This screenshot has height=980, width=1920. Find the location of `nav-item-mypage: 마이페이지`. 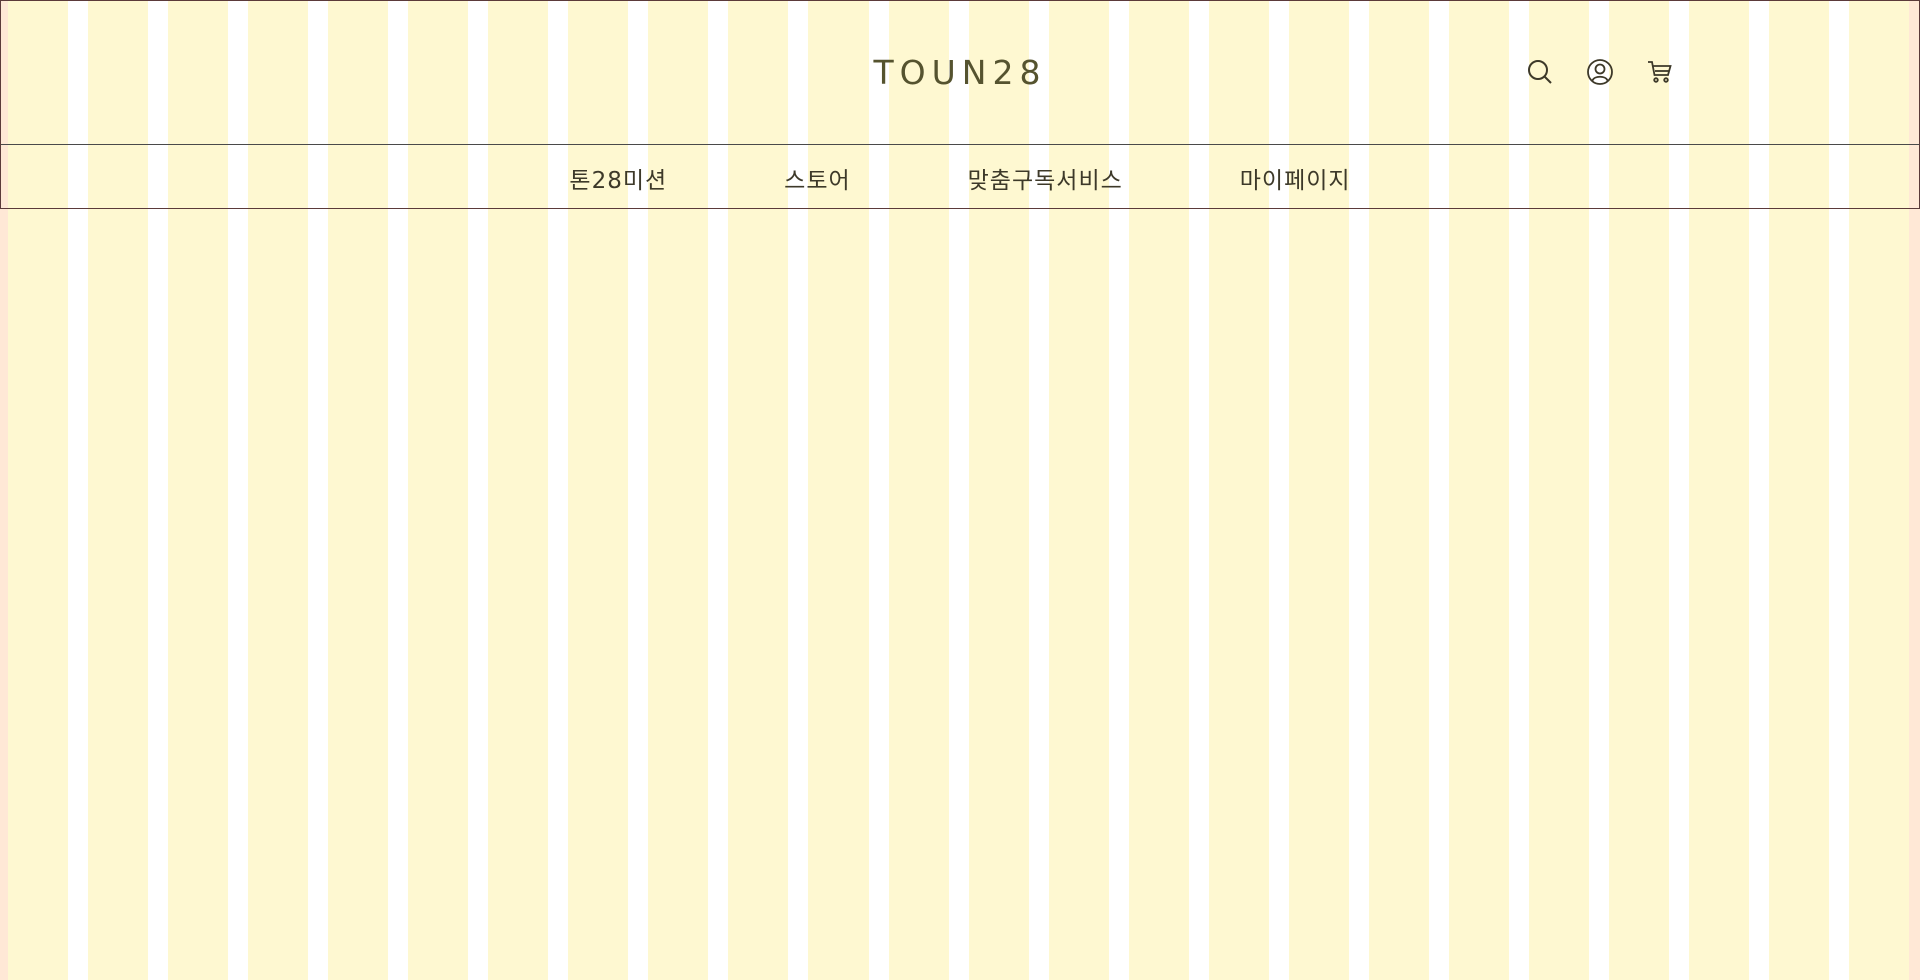

nav-item-mypage: 마이페이지 is located at coordinates (1295, 177).